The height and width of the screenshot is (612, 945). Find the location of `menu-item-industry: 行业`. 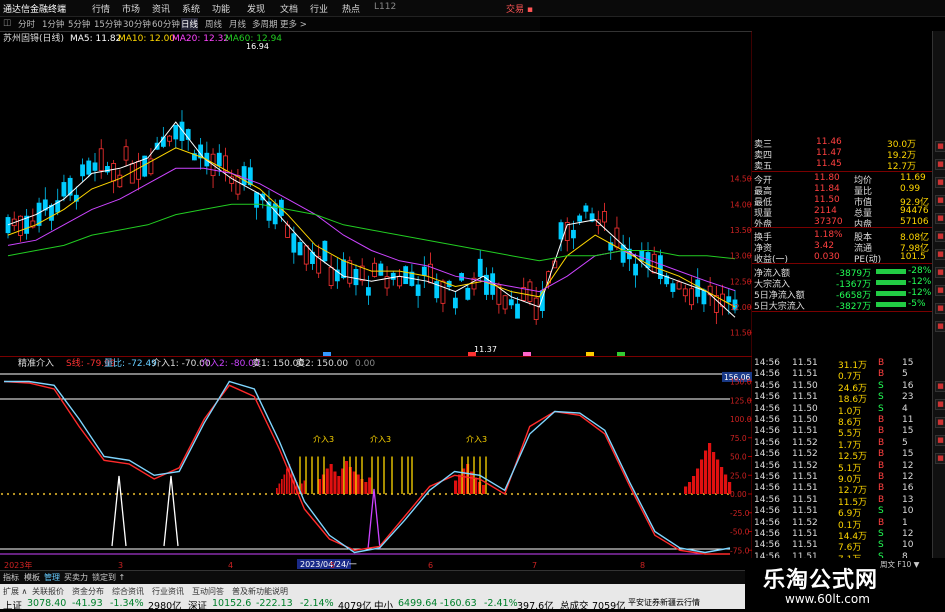

menu-item-industry: 行业 is located at coordinates (319, 8).